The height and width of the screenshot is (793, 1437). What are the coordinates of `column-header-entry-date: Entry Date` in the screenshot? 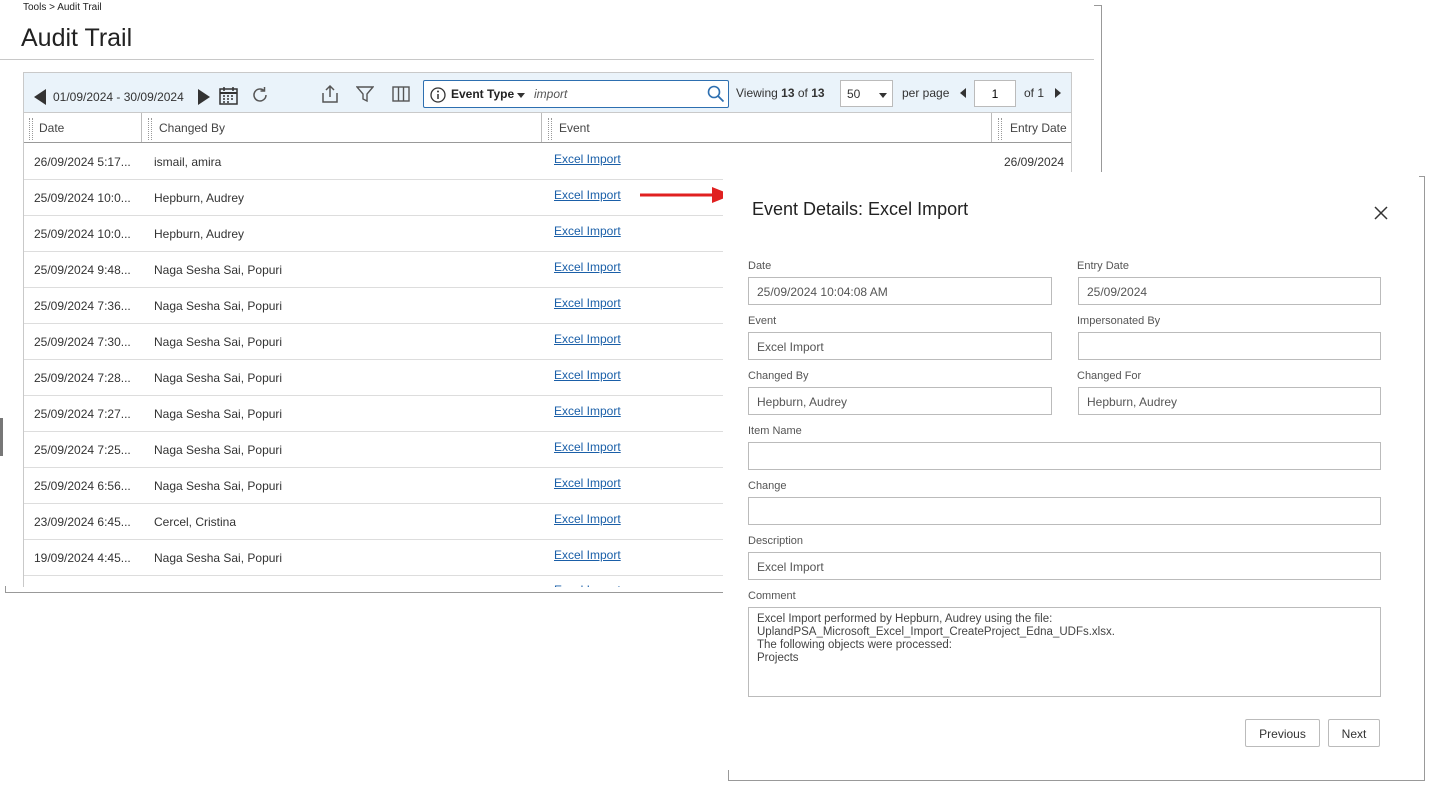 It's located at (1038, 127).